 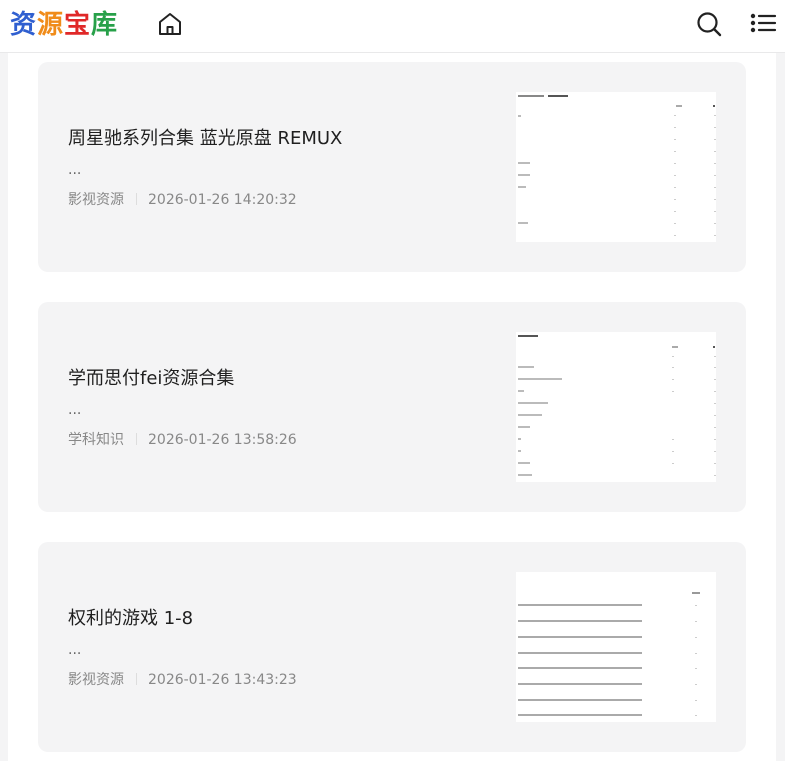 What do you see at coordinates (222, 680) in the screenshot?
I see `post-date: 2026-01-26 13:43:23` at bounding box center [222, 680].